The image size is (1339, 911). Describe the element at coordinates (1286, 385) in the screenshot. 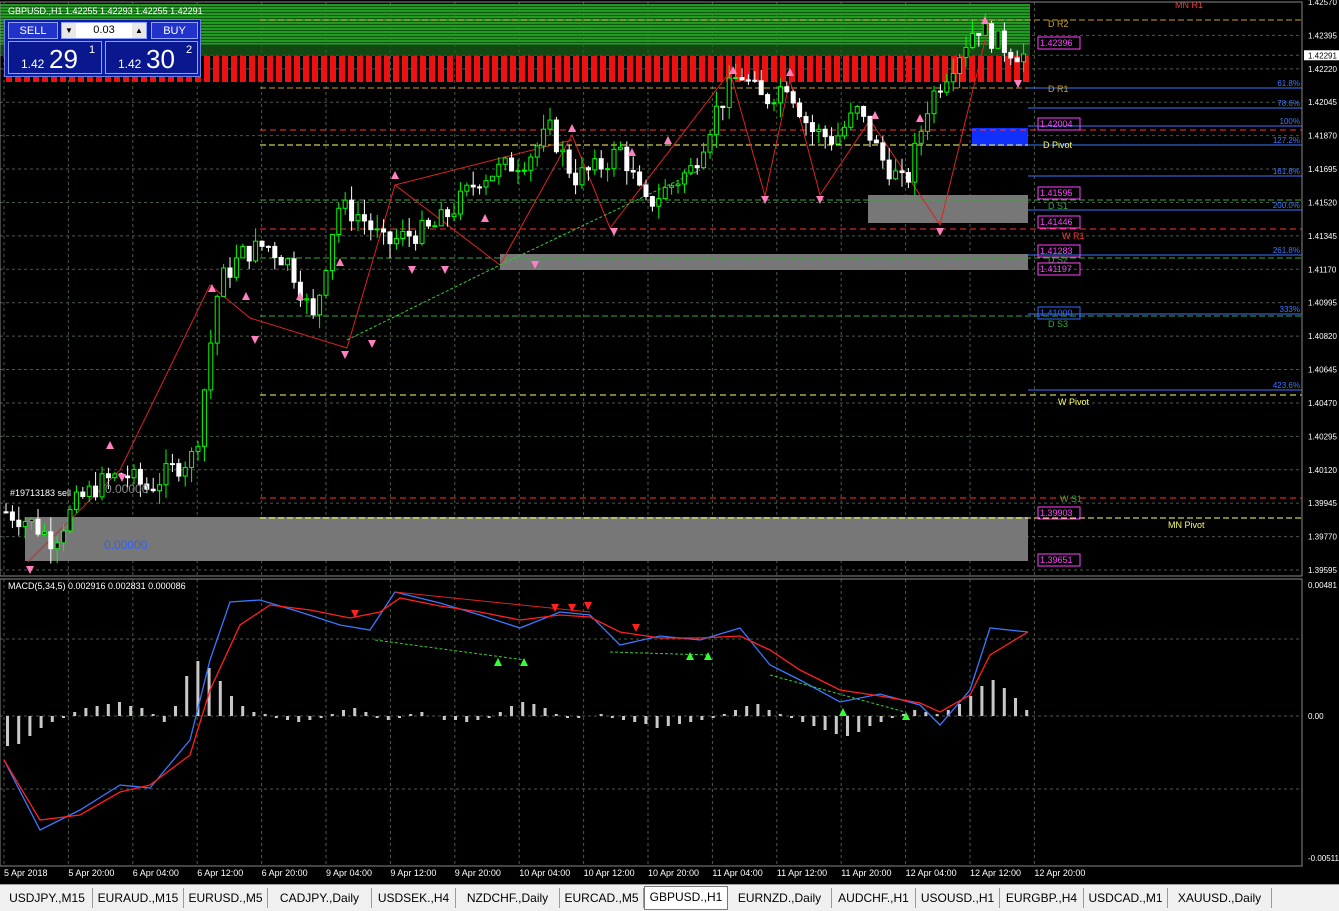

I see `fib-label: 423.6%` at that location.